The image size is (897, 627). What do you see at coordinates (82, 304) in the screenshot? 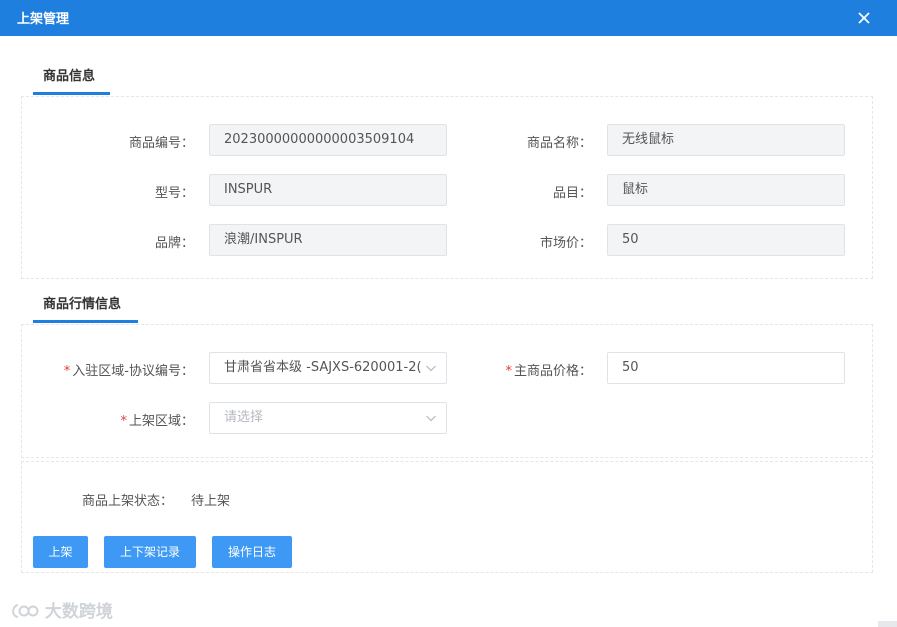
I see `section-title-market-info-label: 商品行情信息` at bounding box center [82, 304].